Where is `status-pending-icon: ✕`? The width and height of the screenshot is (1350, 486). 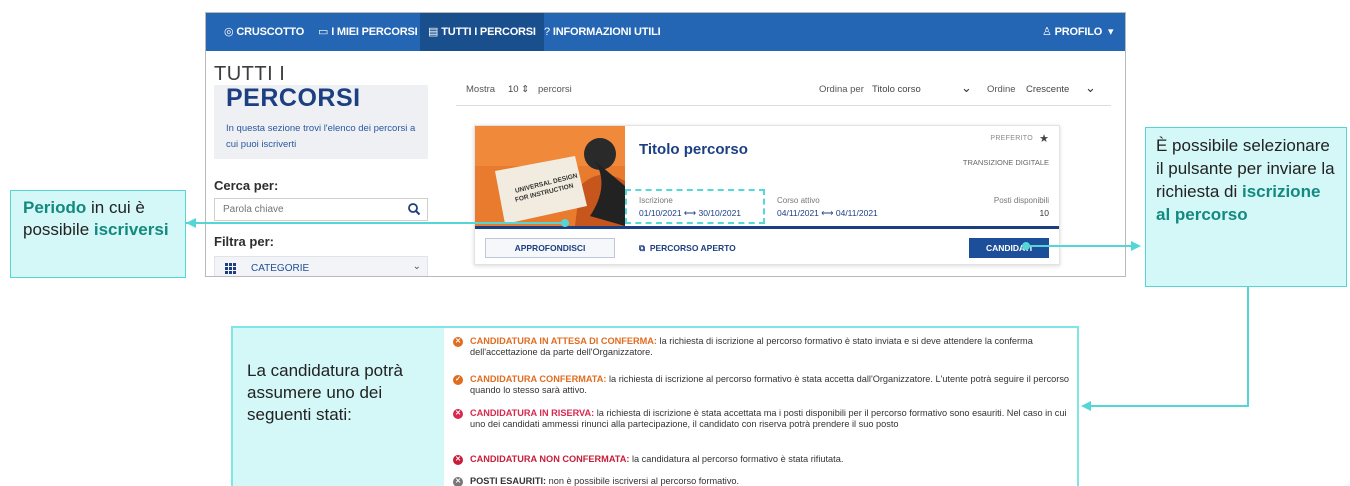 status-pending-icon: ✕ is located at coordinates (458, 342).